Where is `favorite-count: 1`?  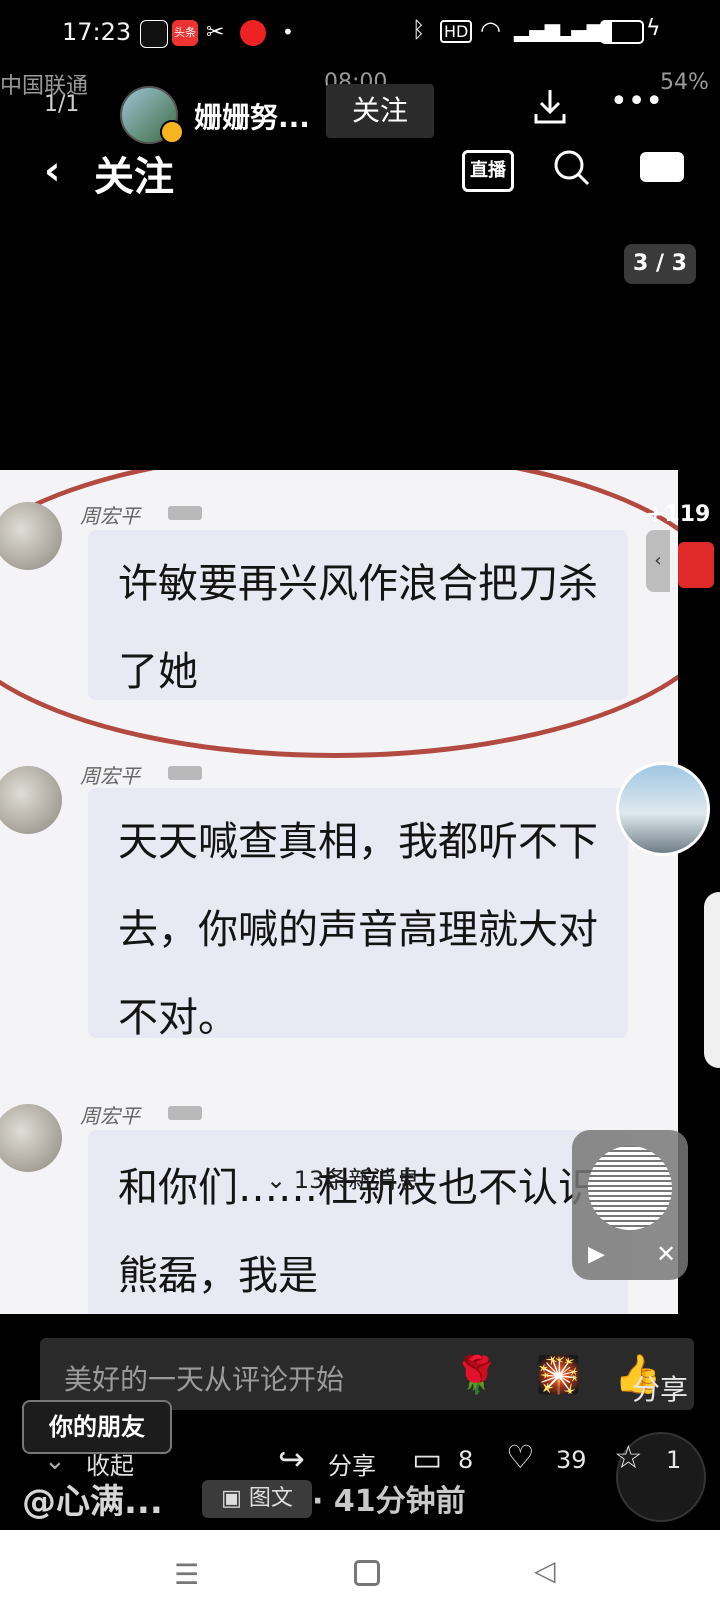
favorite-count: 1 is located at coordinates (673, 1460).